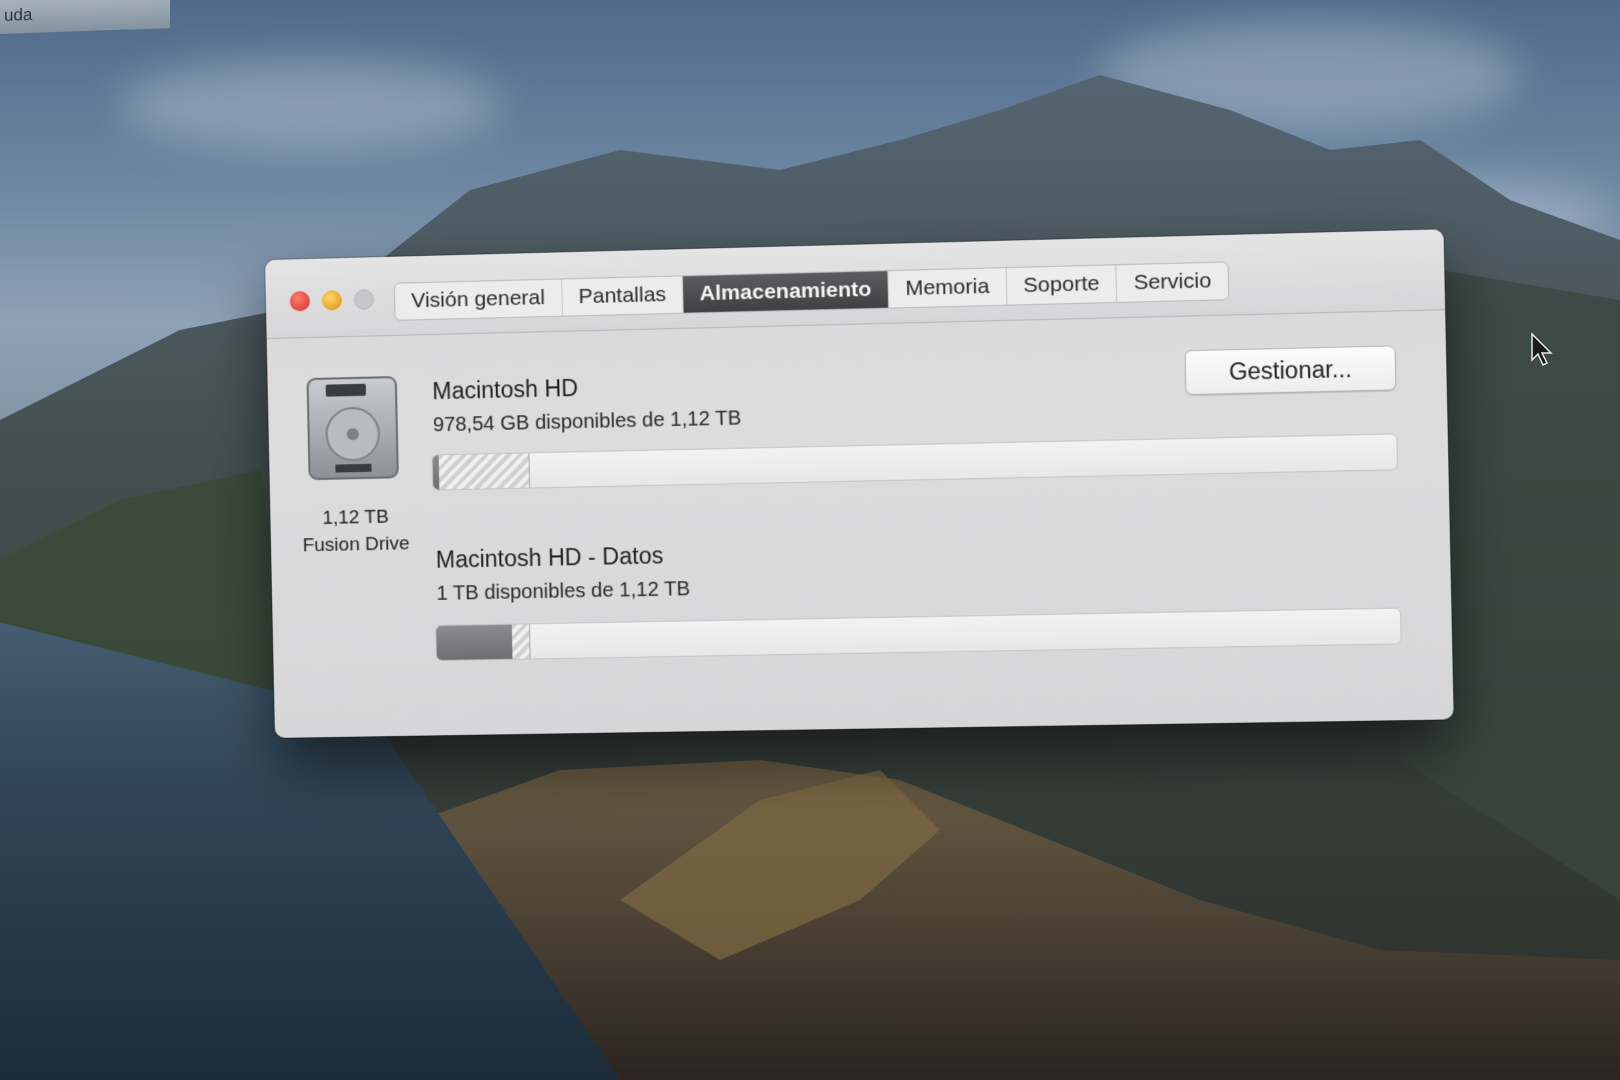 The width and height of the screenshot is (1620, 1080). I want to click on tab-soporte: Soporte, so click(1062, 285).